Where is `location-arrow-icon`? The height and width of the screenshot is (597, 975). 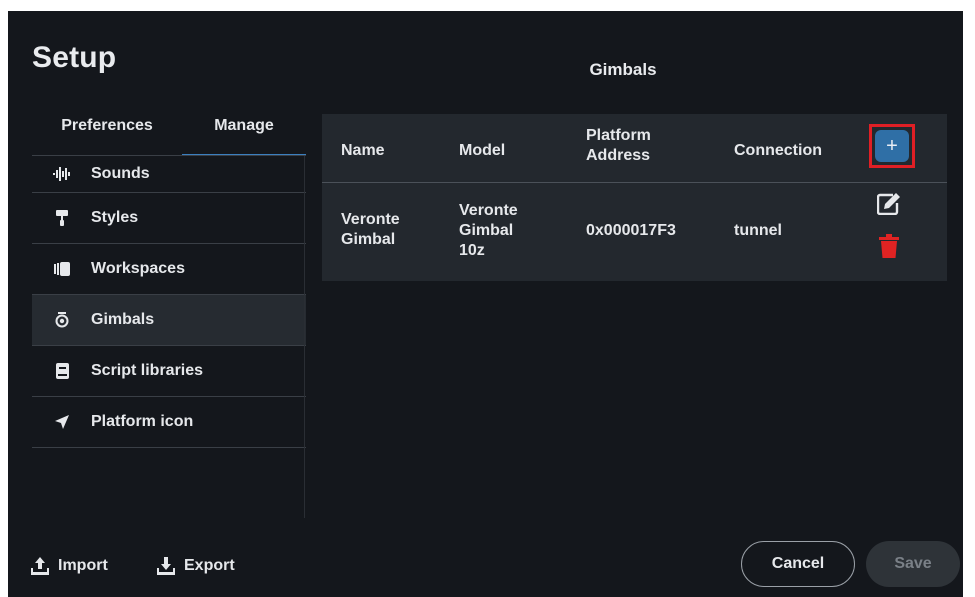 location-arrow-icon is located at coordinates (62, 422).